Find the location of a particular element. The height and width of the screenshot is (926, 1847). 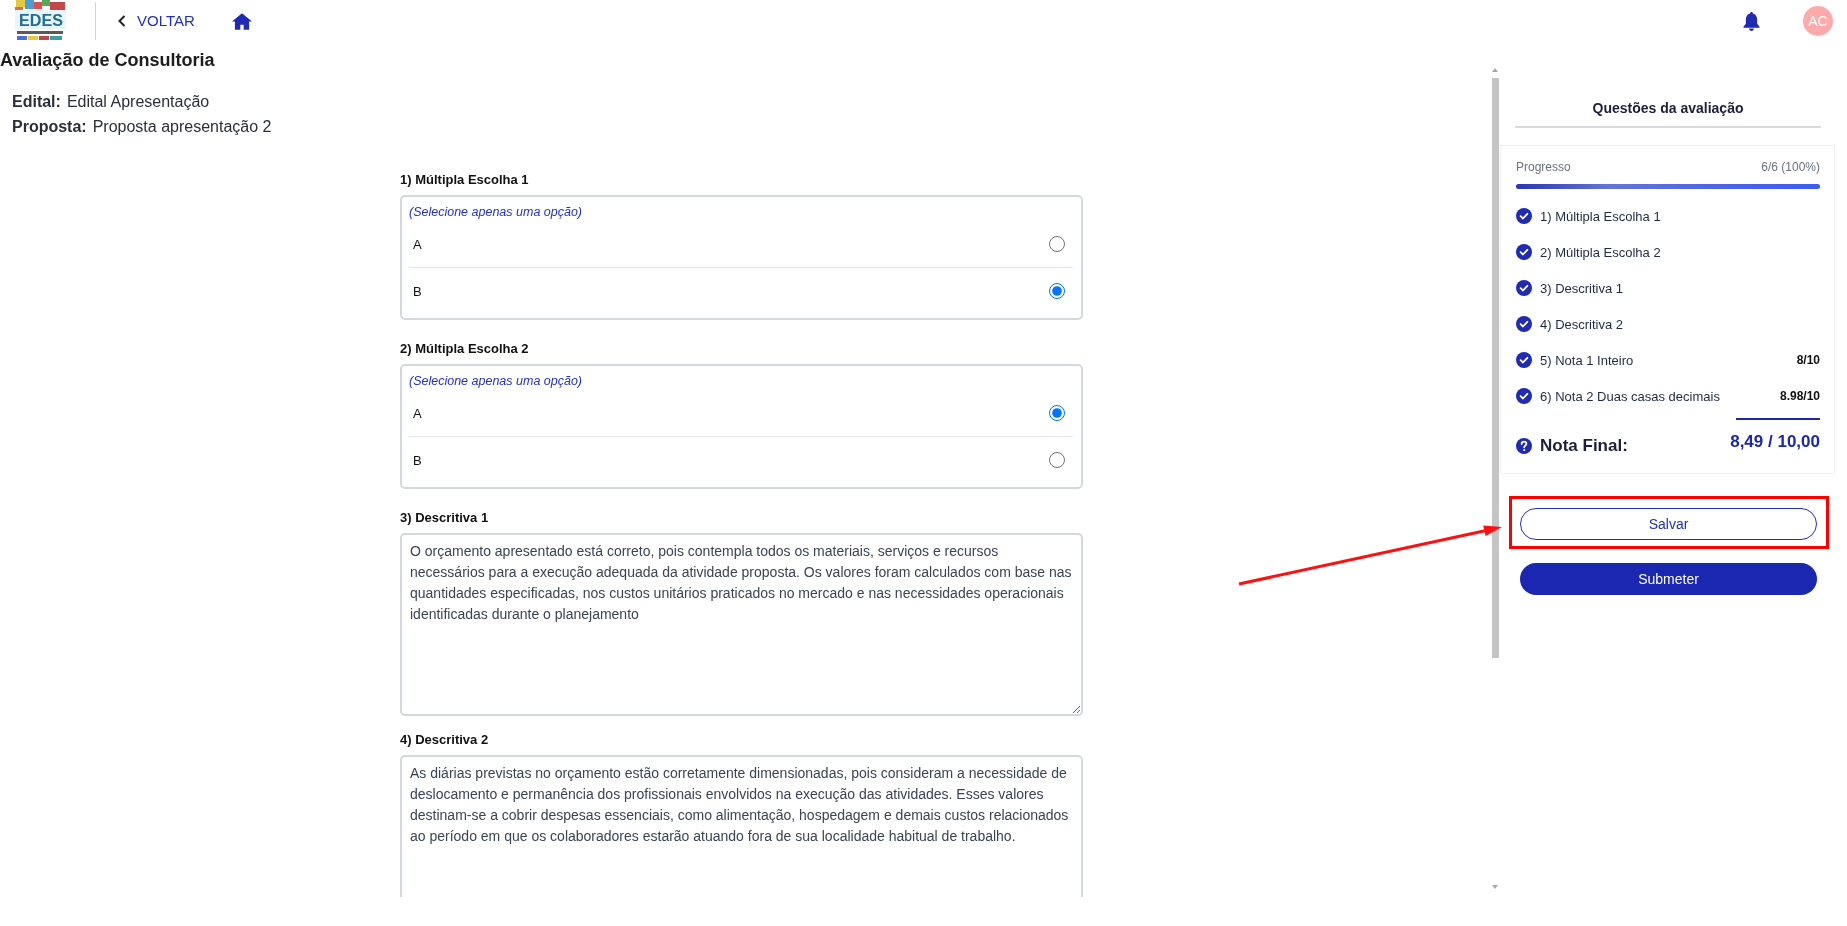

question-title: 1) Múltipla Escolha 1 is located at coordinates (464, 180).